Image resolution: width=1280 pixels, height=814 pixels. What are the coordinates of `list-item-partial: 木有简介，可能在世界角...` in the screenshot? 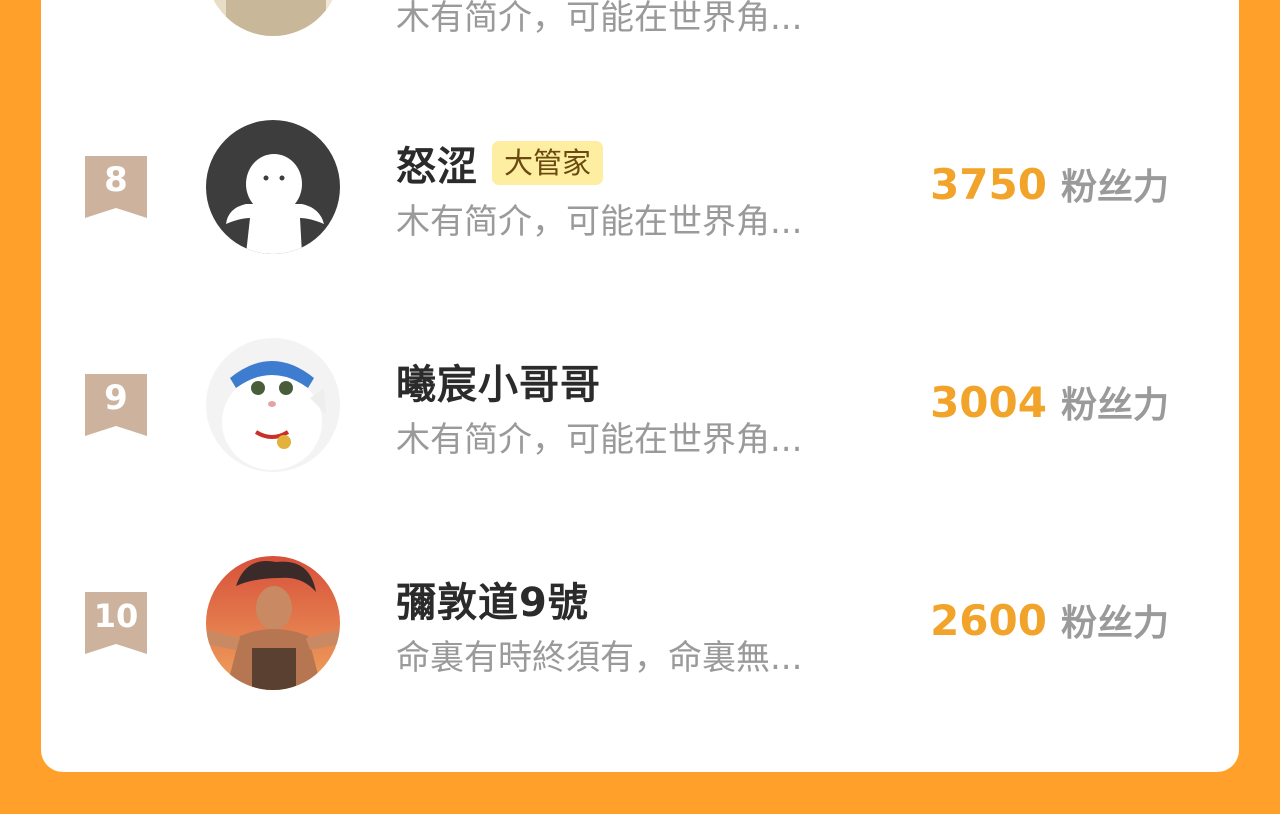 It's located at (640, 19).